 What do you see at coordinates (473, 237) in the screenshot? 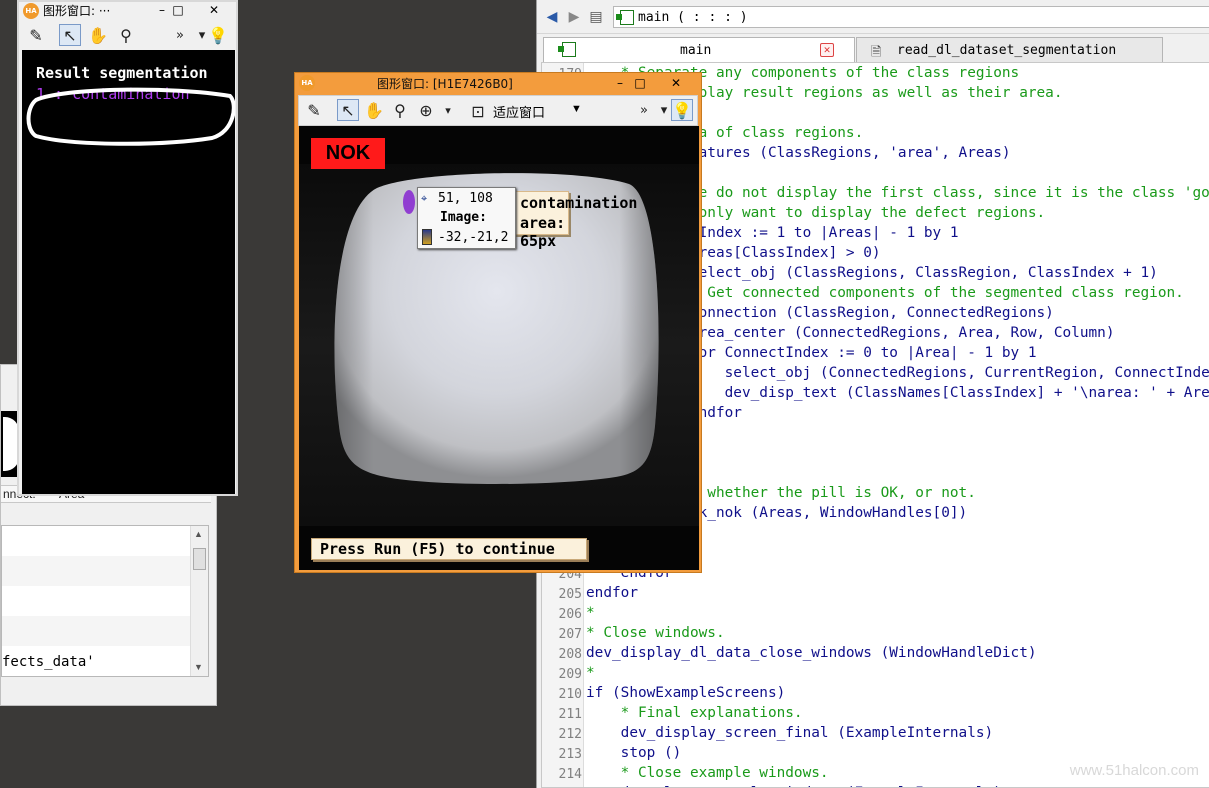
I see `tooltip-pixel-value: -32,-21,2` at bounding box center [473, 237].